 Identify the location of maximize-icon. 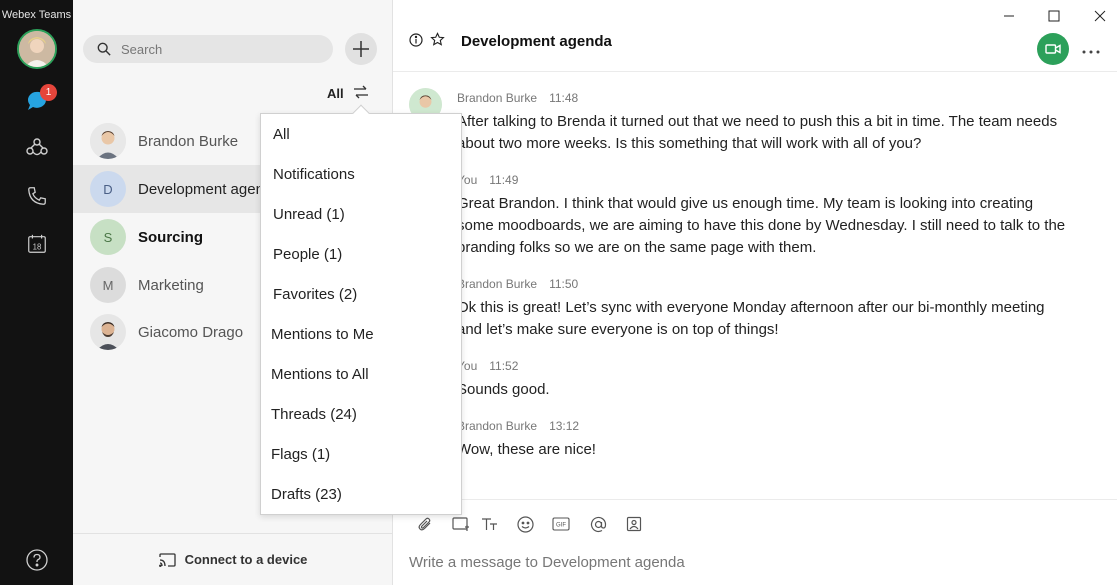
(1054, 16).